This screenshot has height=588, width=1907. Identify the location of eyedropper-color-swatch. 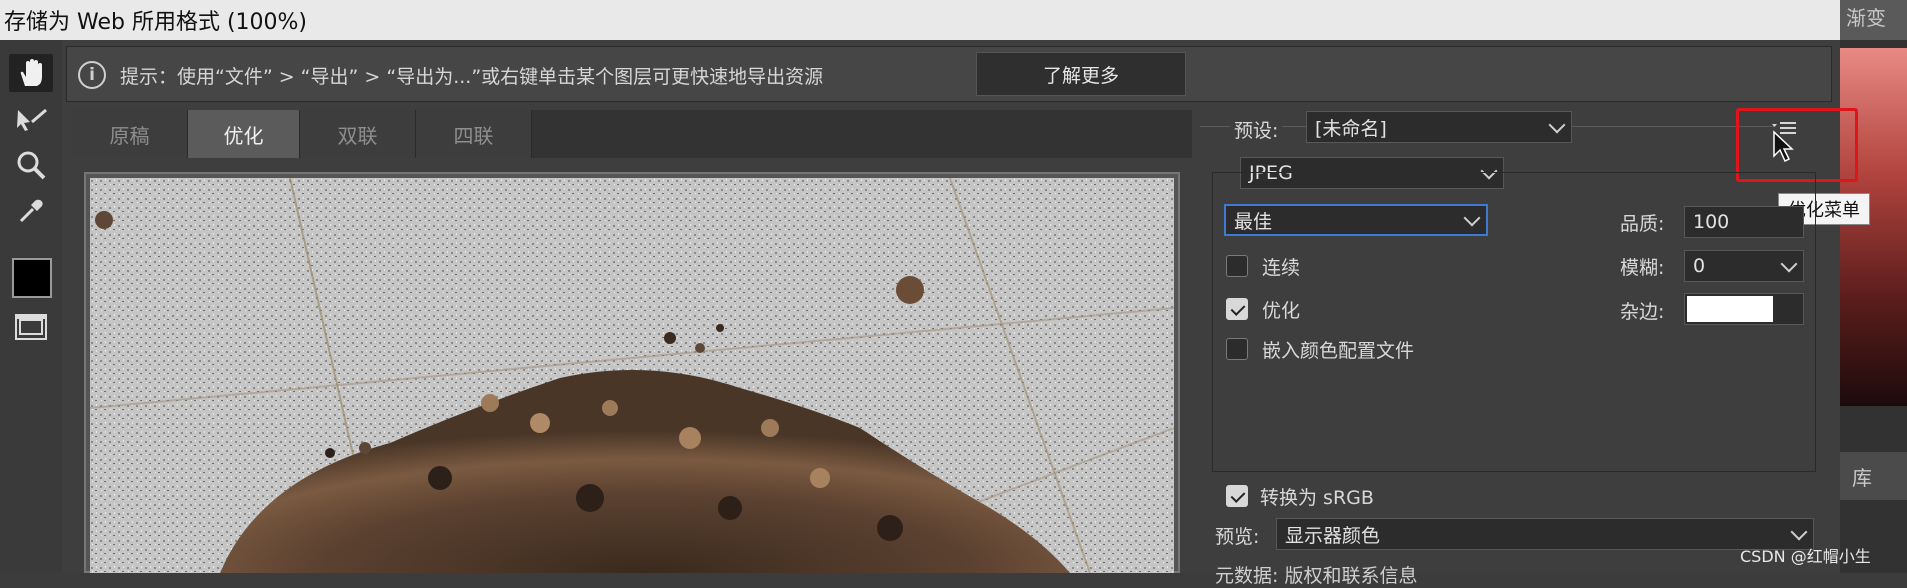
(32, 278).